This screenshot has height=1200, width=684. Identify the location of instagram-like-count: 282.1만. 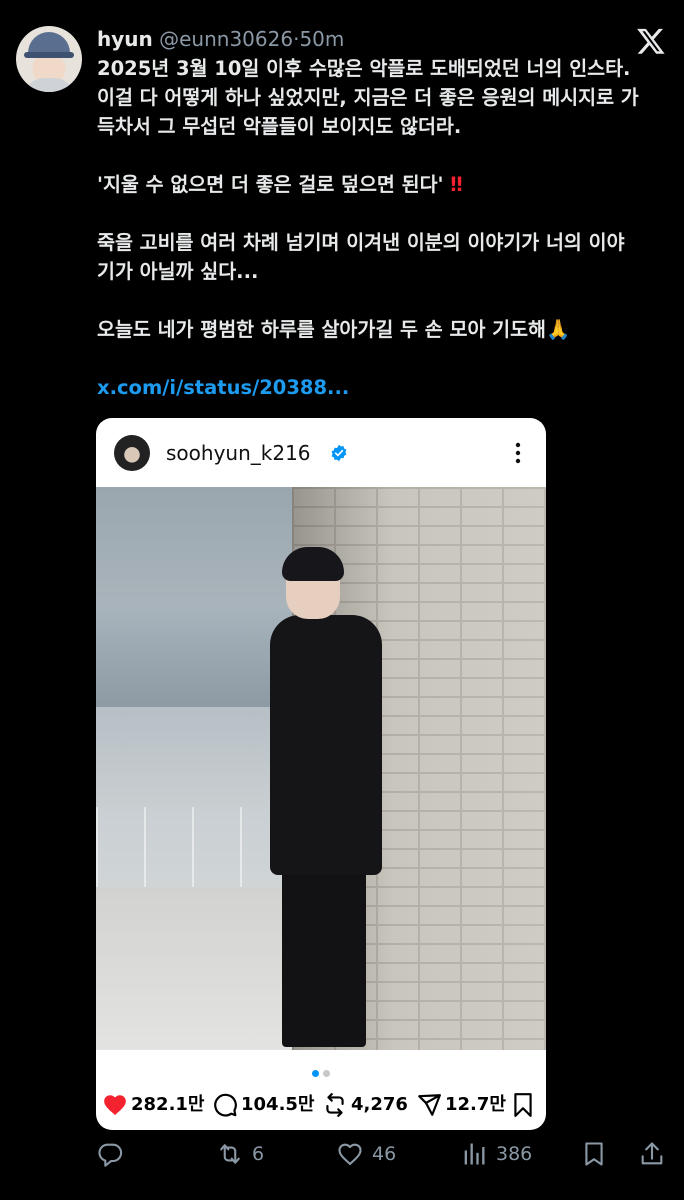
(168, 1104).